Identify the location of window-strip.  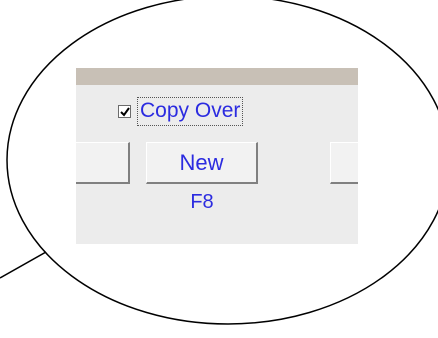
(217, 76).